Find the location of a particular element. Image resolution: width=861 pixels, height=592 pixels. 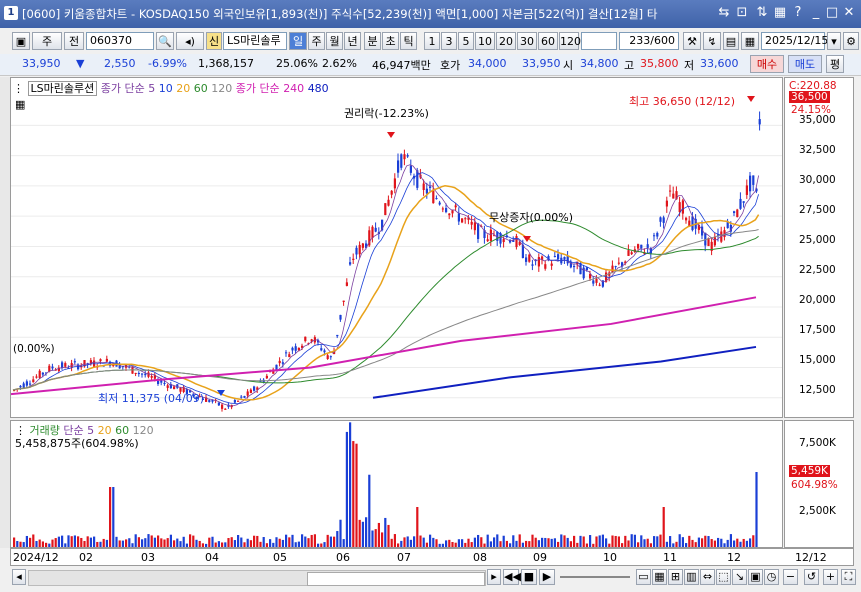

sort-icon: ⇅ is located at coordinates (762, 13).